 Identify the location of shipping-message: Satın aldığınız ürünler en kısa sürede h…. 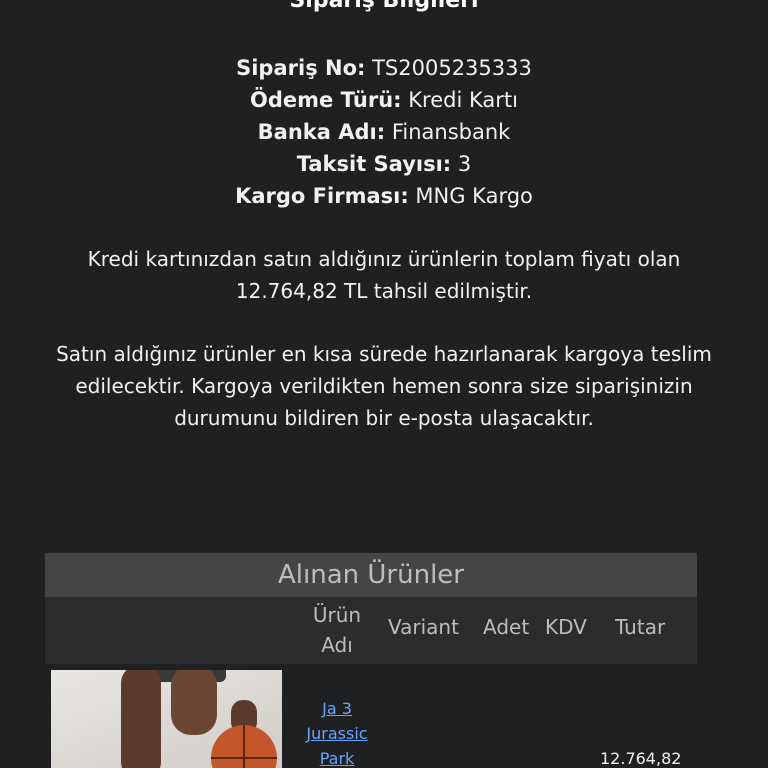
(384, 386).